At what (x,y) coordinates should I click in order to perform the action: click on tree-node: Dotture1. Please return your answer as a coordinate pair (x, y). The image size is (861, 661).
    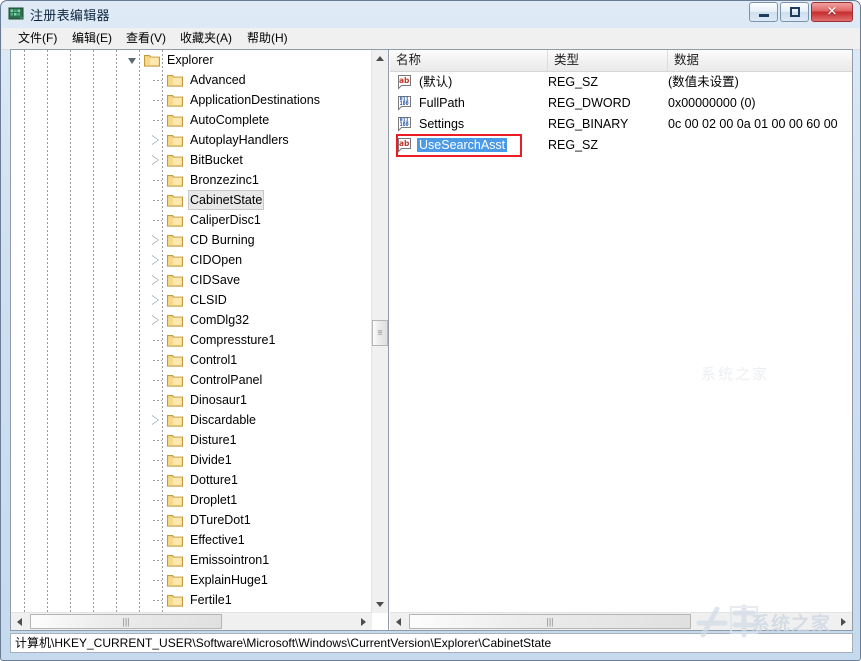
    Looking at the image, I should click on (192, 480).